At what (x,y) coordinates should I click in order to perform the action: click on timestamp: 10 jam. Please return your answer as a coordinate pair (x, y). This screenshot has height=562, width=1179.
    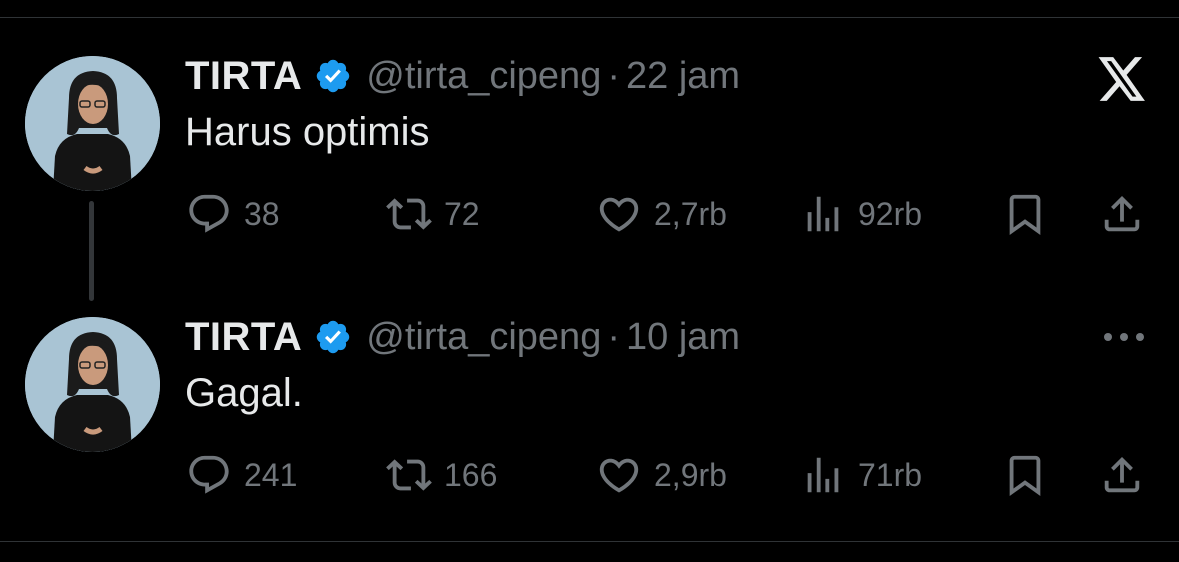
    Looking at the image, I should click on (683, 337).